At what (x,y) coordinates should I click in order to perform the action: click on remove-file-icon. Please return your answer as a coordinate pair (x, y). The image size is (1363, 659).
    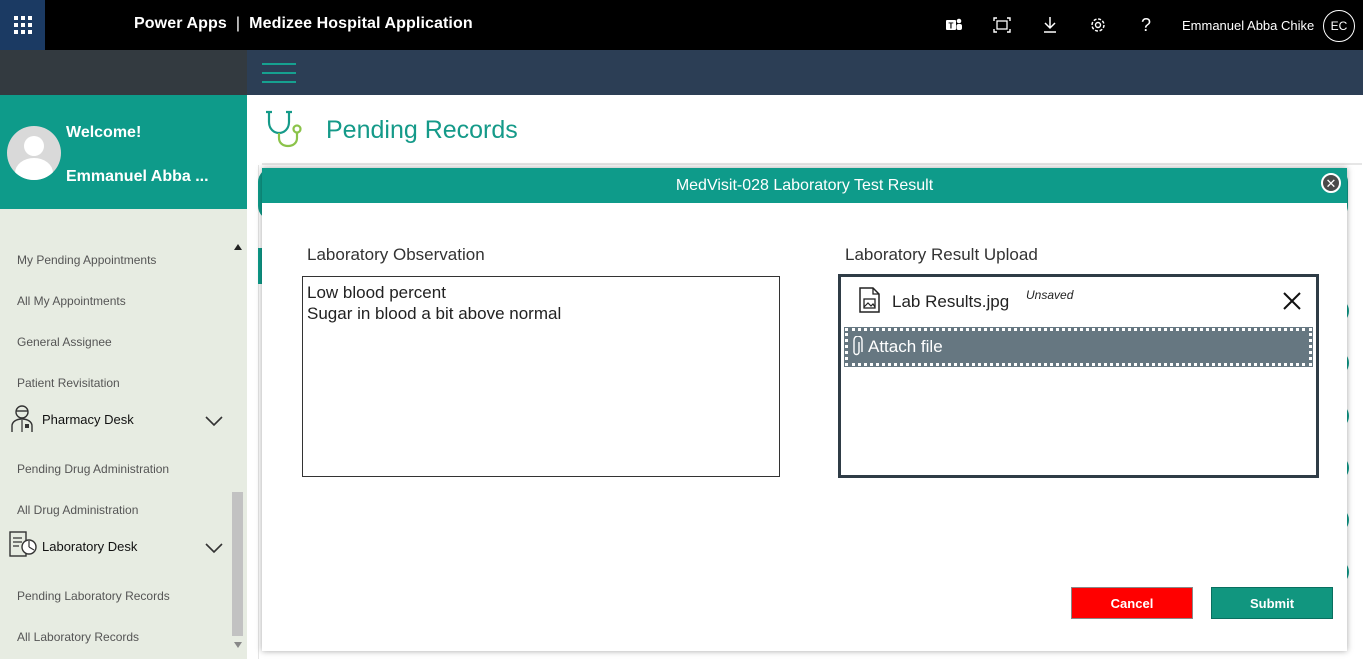
    Looking at the image, I should click on (1292, 301).